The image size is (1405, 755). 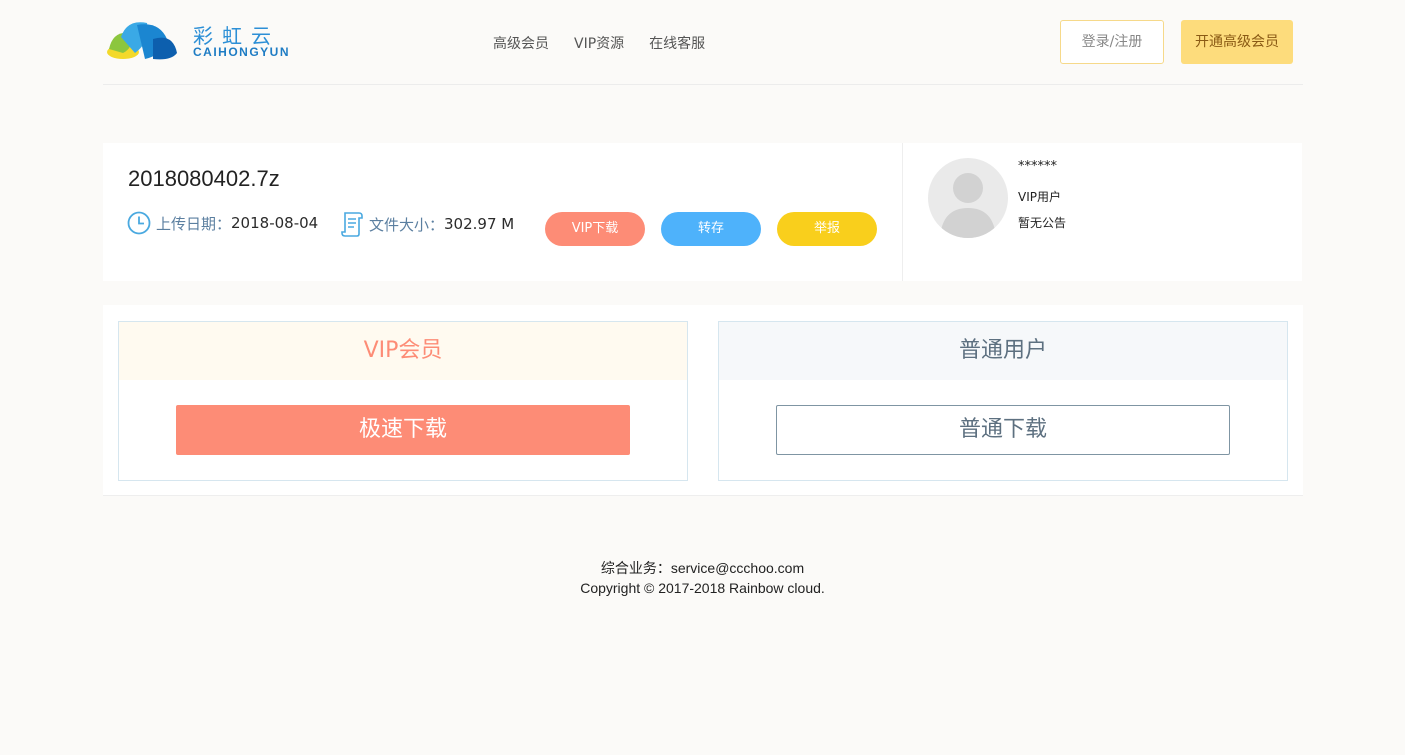 I want to click on nav-premium-member: 高级会员, so click(x=521, y=43).